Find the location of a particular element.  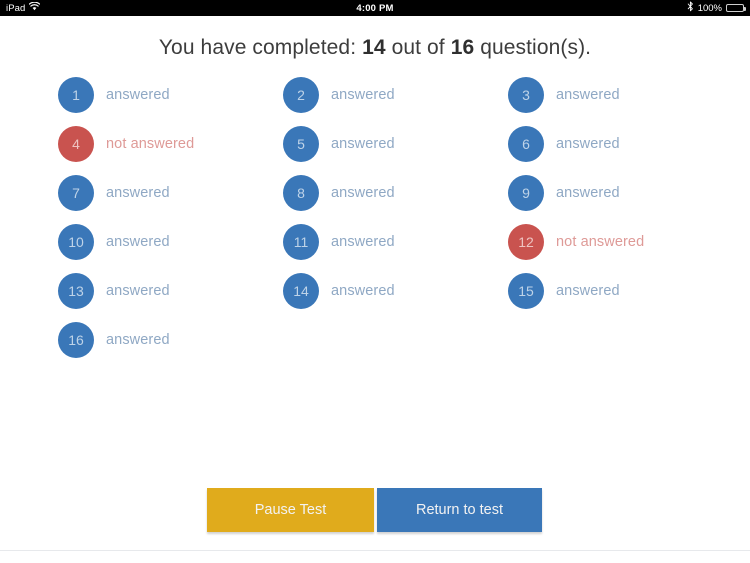

question-number-bubble: 7 is located at coordinates (76, 192).